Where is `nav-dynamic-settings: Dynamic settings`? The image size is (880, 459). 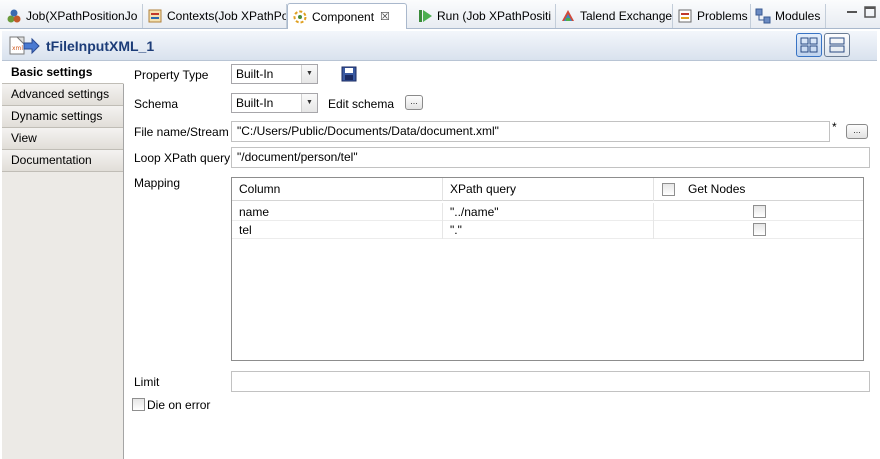
nav-dynamic-settings: Dynamic settings is located at coordinates (62, 117).